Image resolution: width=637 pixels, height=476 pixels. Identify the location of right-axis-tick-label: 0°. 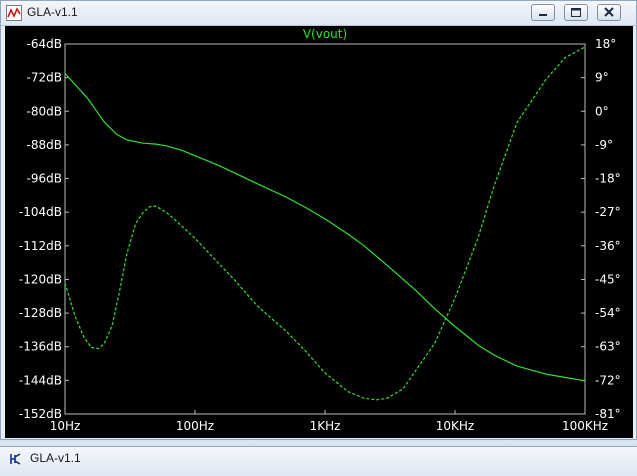
(602, 111).